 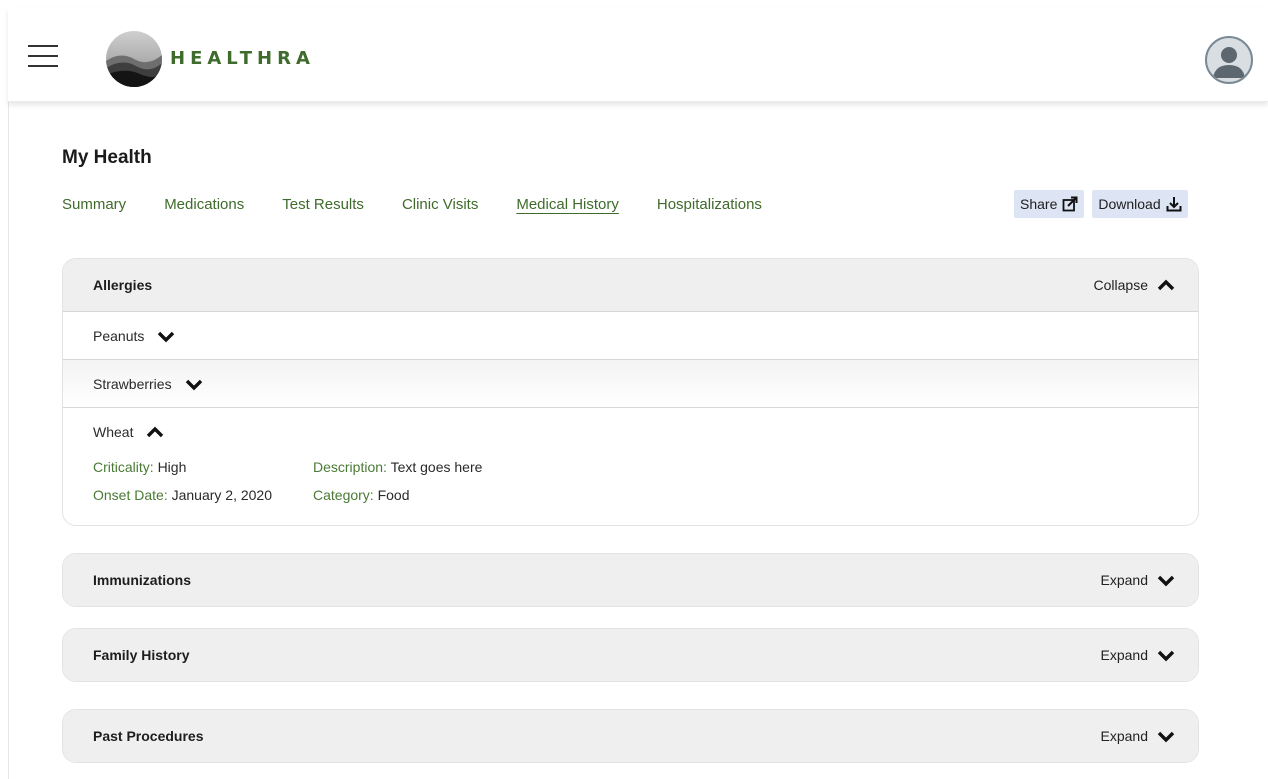 What do you see at coordinates (123, 467) in the screenshot?
I see `criticality-label: Criticality:` at bounding box center [123, 467].